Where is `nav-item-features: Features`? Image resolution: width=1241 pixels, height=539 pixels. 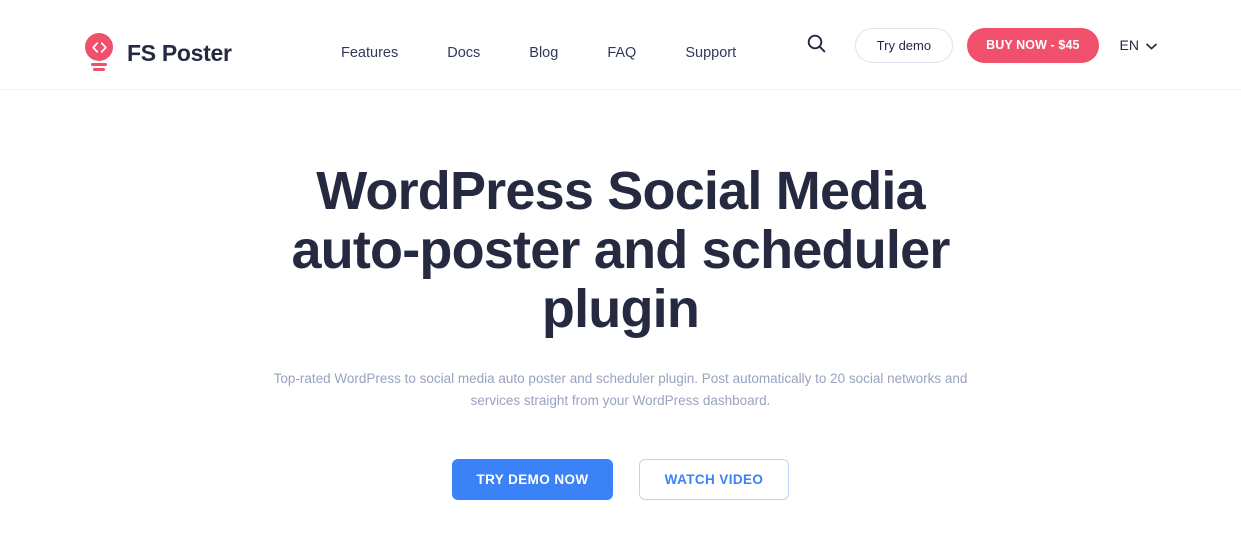
nav-item-features: Features is located at coordinates (369, 53).